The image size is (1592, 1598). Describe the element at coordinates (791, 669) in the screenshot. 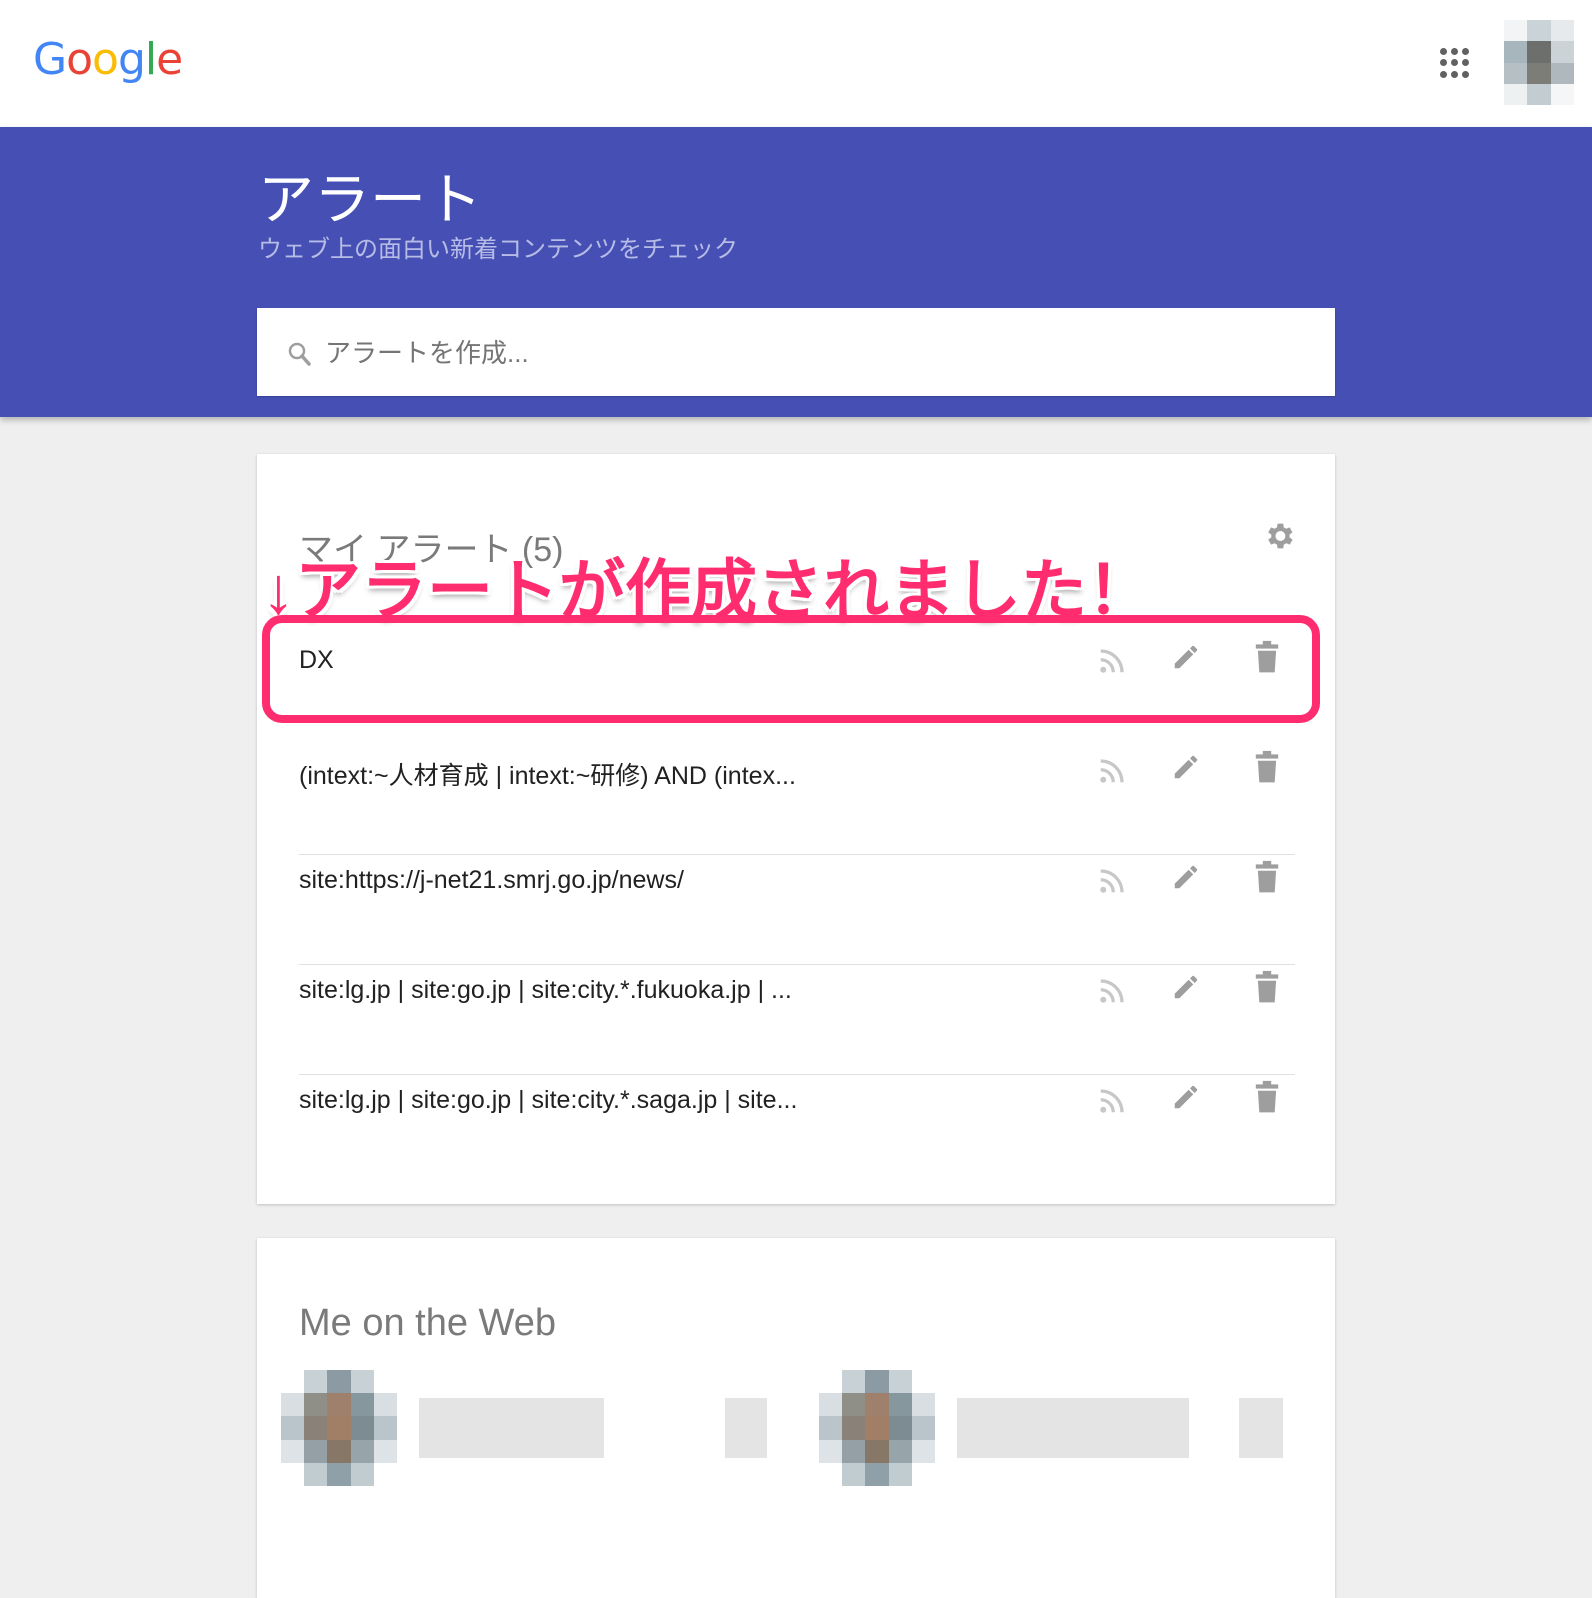

I see `annotation-highlight-box` at that location.